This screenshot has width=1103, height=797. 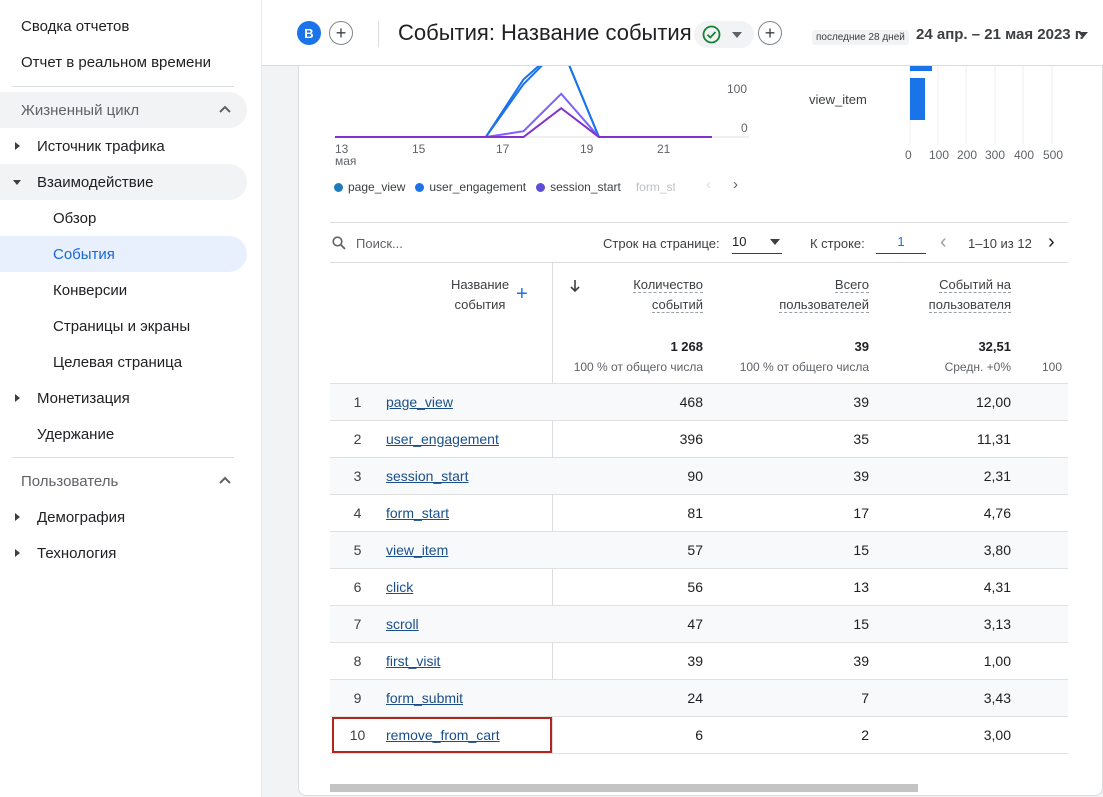 I want to click on table-row: 5 view_item 57 15 3,80, so click(x=699, y=549).